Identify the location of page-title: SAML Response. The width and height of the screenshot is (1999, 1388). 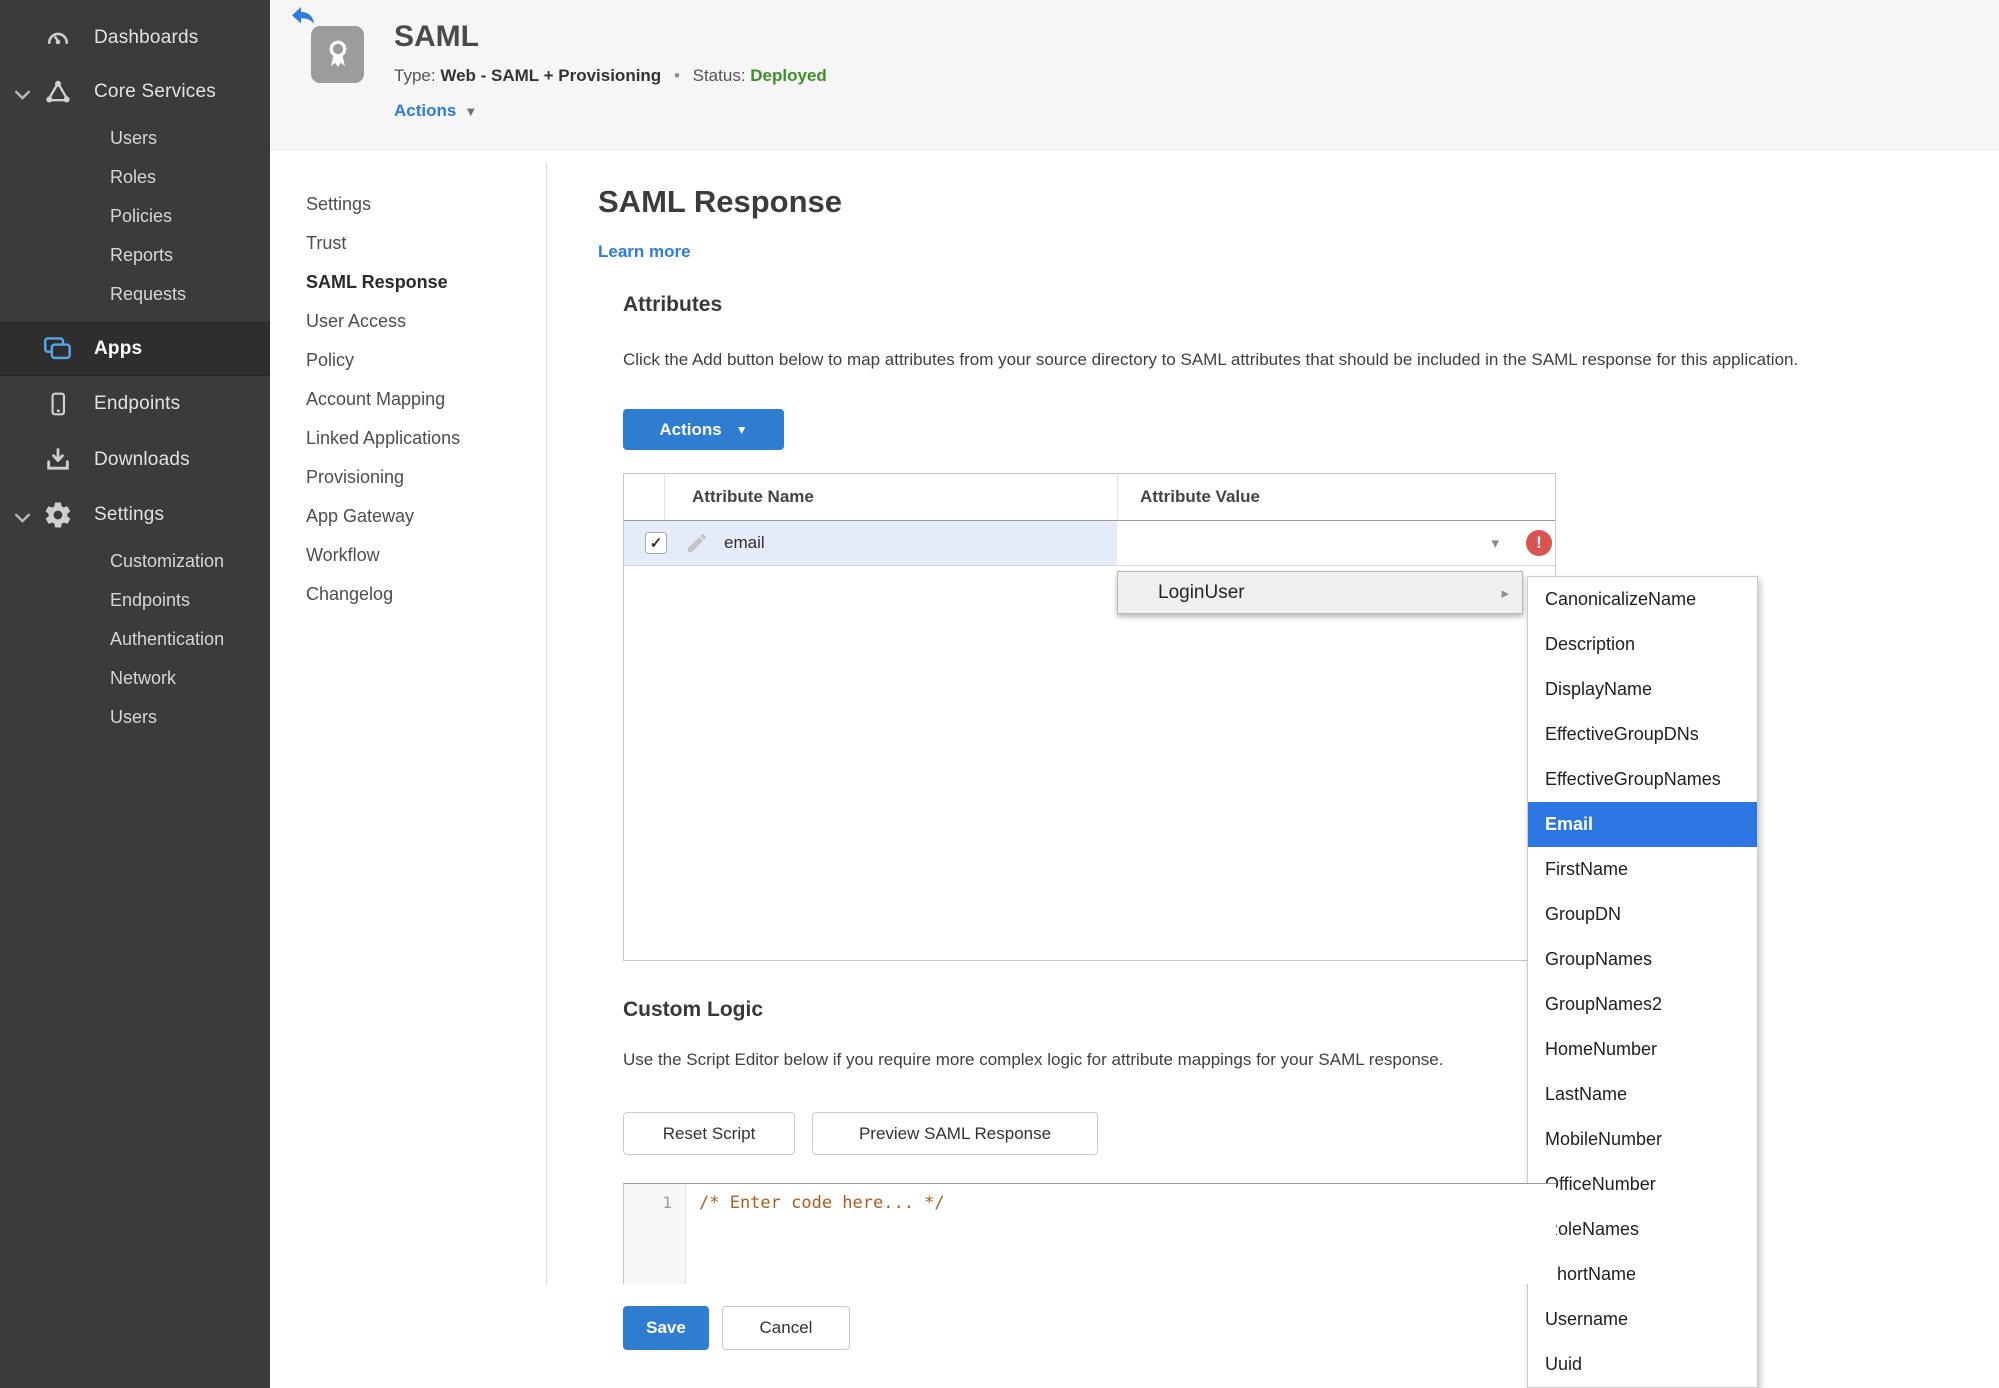
(720, 201).